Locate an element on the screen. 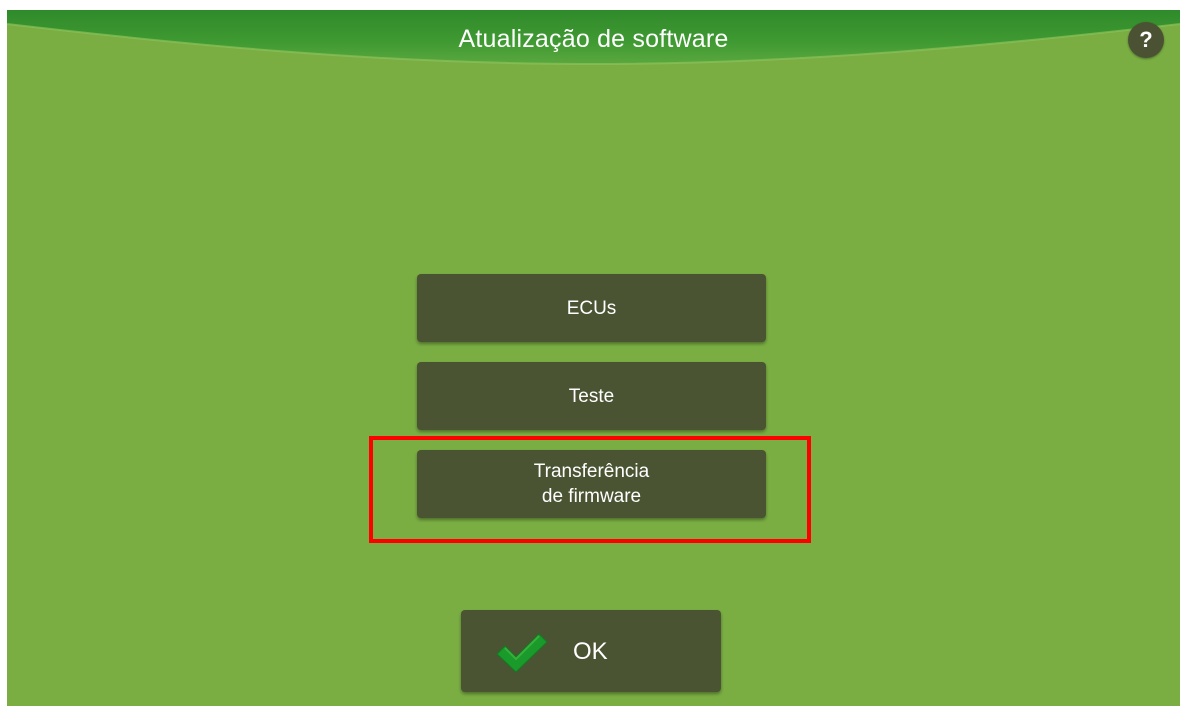 The height and width of the screenshot is (706, 1180). teste-button-label: Teste is located at coordinates (591, 396).